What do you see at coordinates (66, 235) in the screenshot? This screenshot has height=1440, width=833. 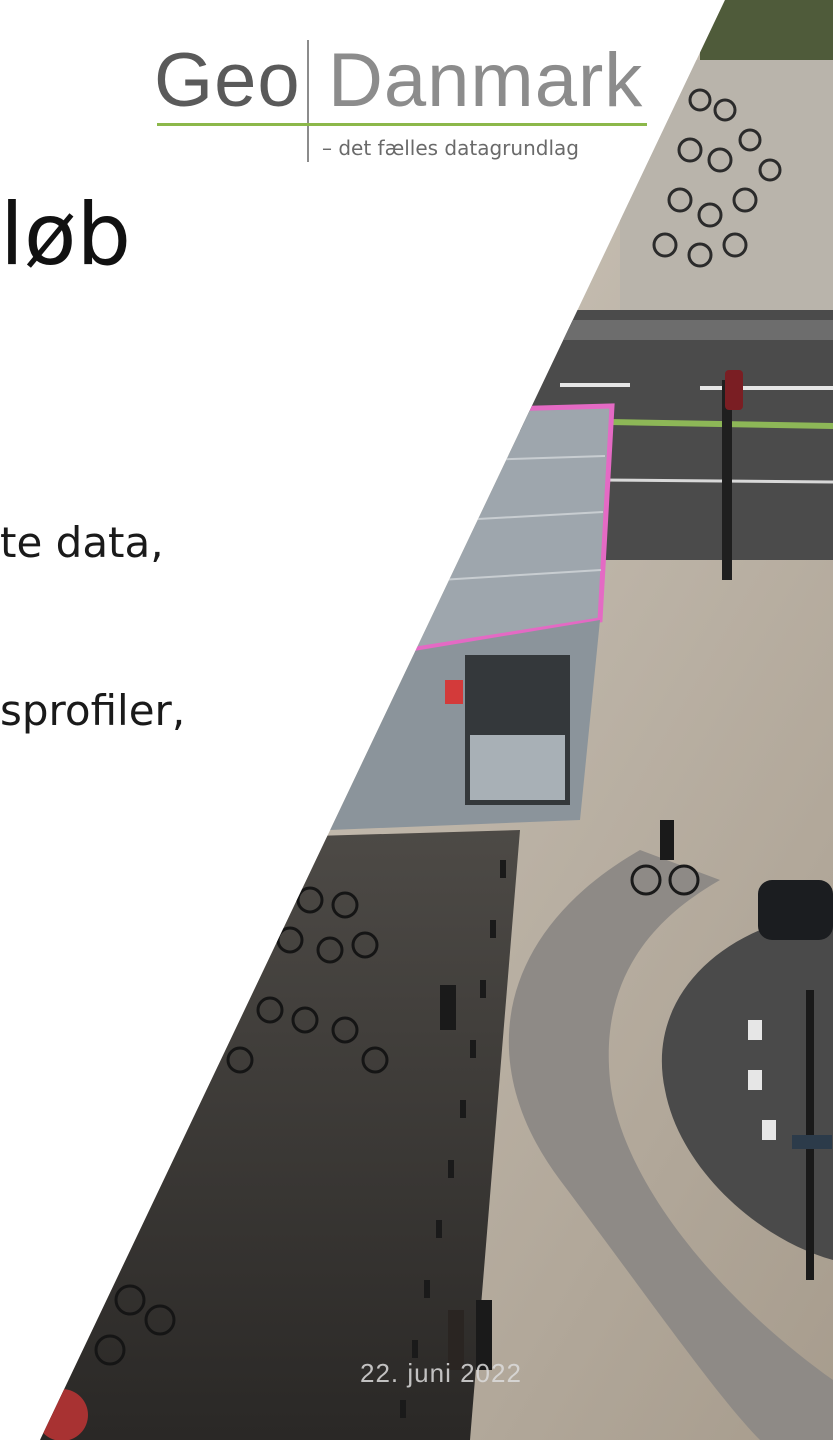 I see `slide-title: løb` at bounding box center [66, 235].